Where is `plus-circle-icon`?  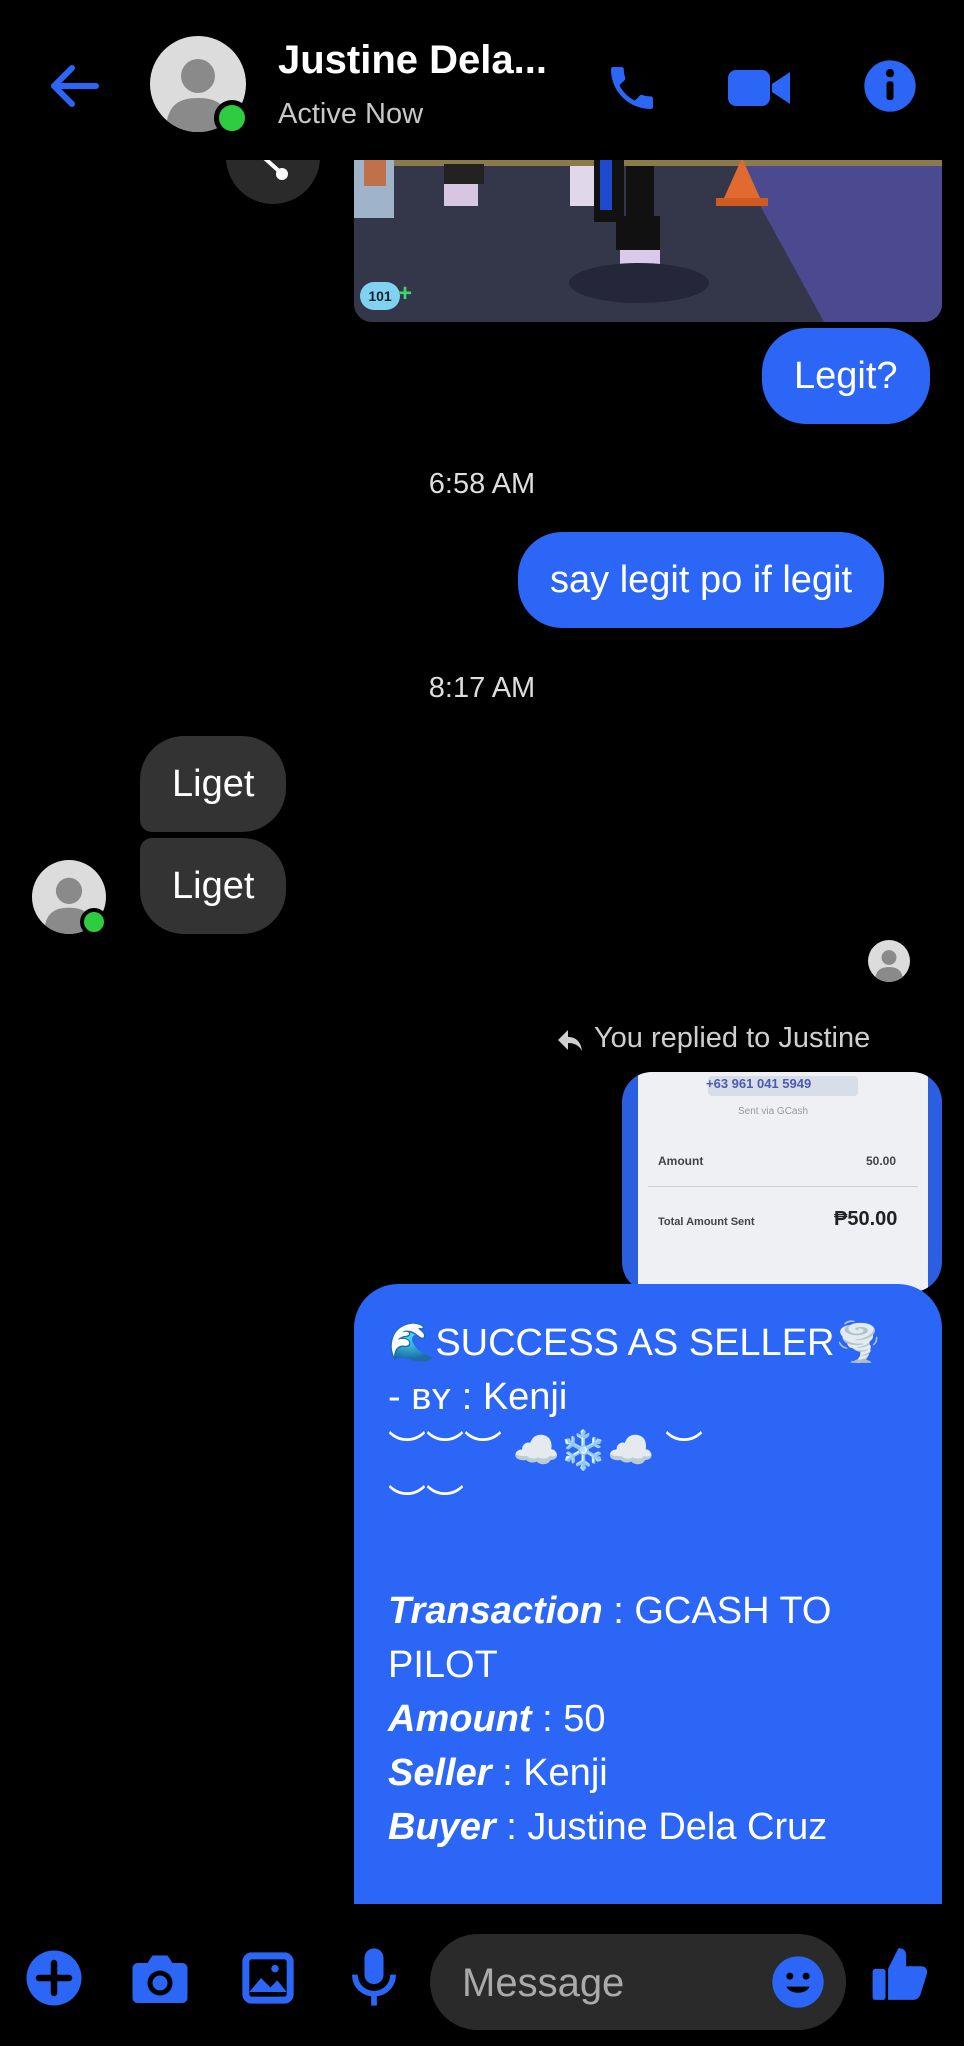 plus-circle-icon is located at coordinates (54, 1978).